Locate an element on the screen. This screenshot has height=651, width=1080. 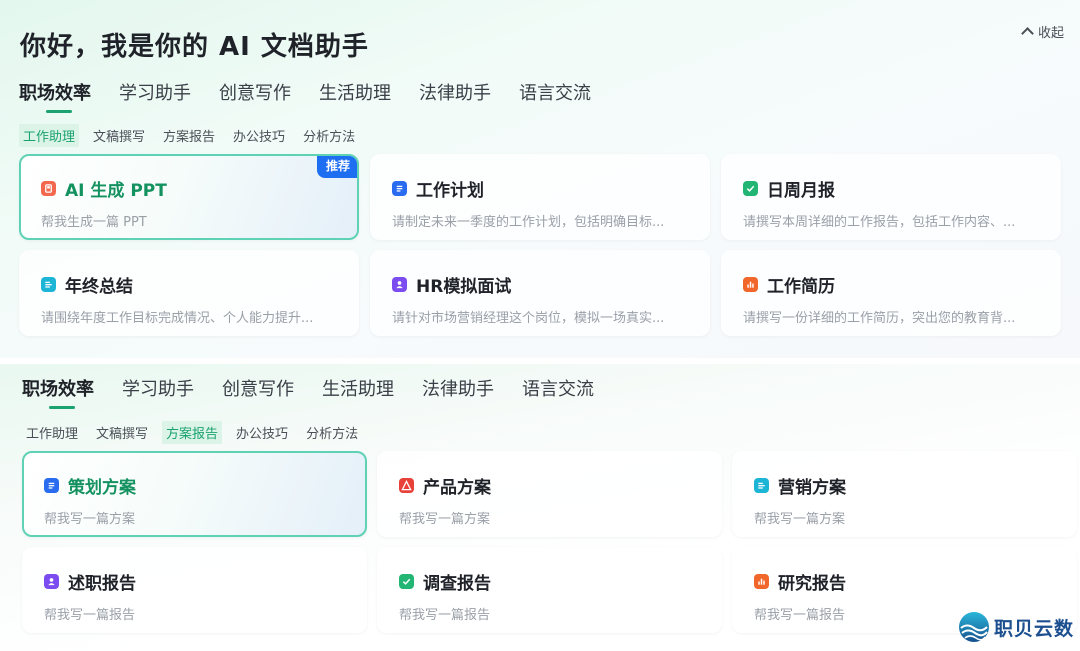
collapse-label: 收起 is located at coordinates (1050, 33).